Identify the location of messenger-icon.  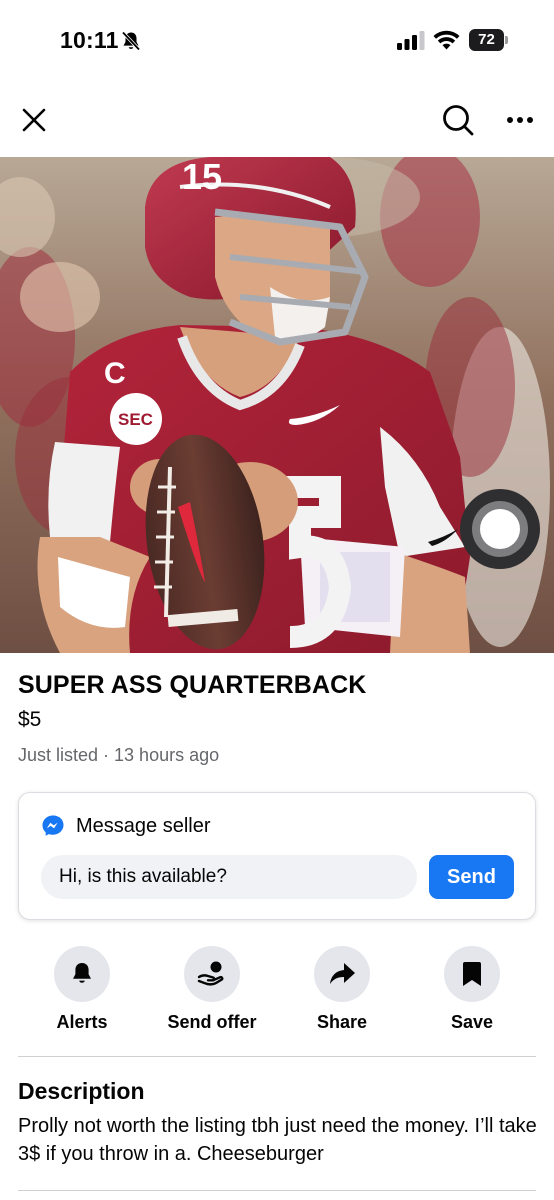
(53, 825).